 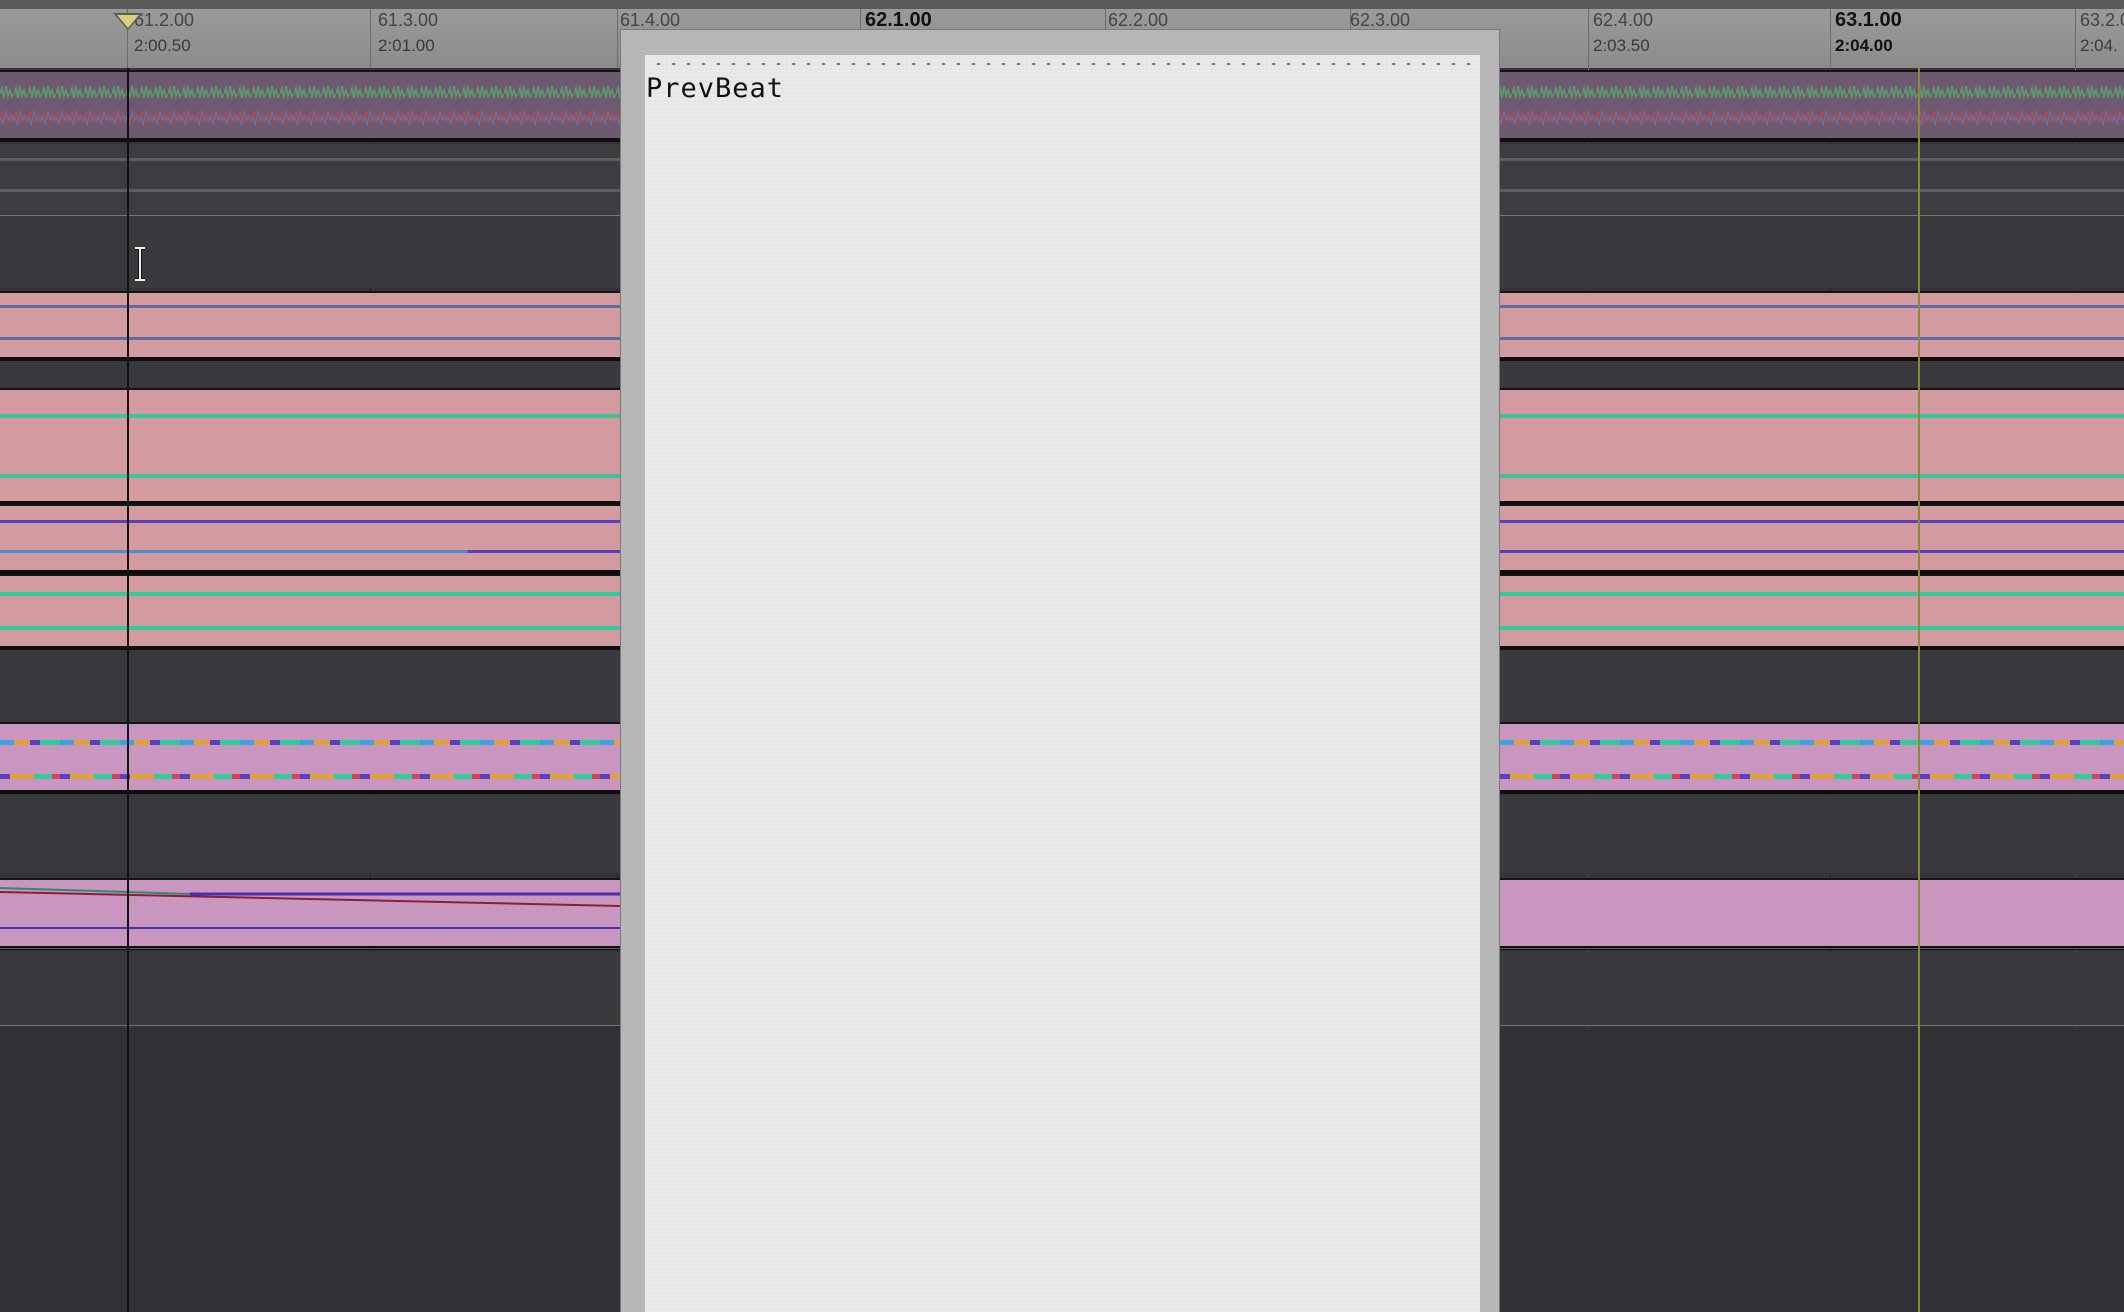 What do you see at coordinates (715, 88) in the screenshot?
I see `popup-title: PrevBeat` at bounding box center [715, 88].